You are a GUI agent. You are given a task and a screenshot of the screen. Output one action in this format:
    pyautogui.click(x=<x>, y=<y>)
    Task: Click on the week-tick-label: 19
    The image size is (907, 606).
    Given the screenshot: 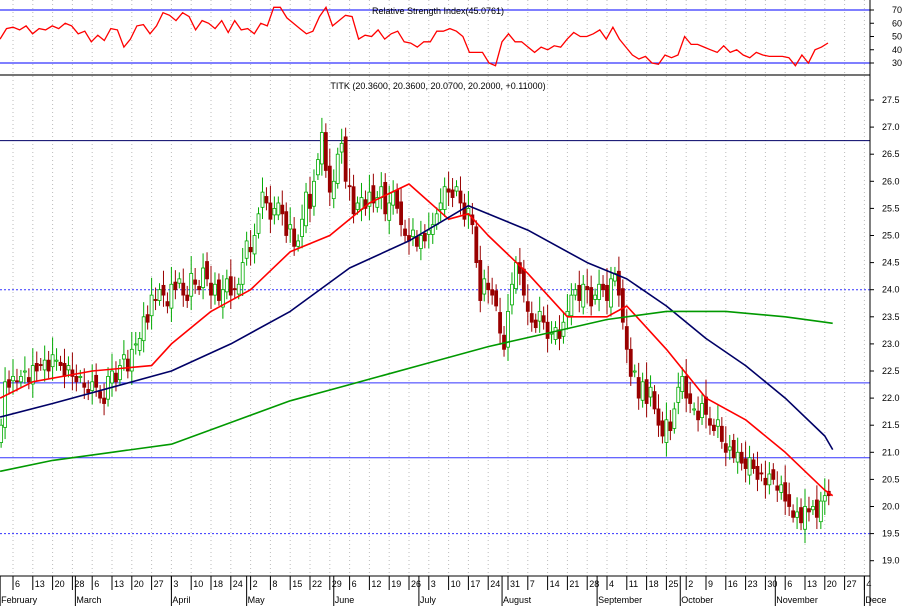 What is the action you would take?
    pyautogui.click(x=396, y=584)
    